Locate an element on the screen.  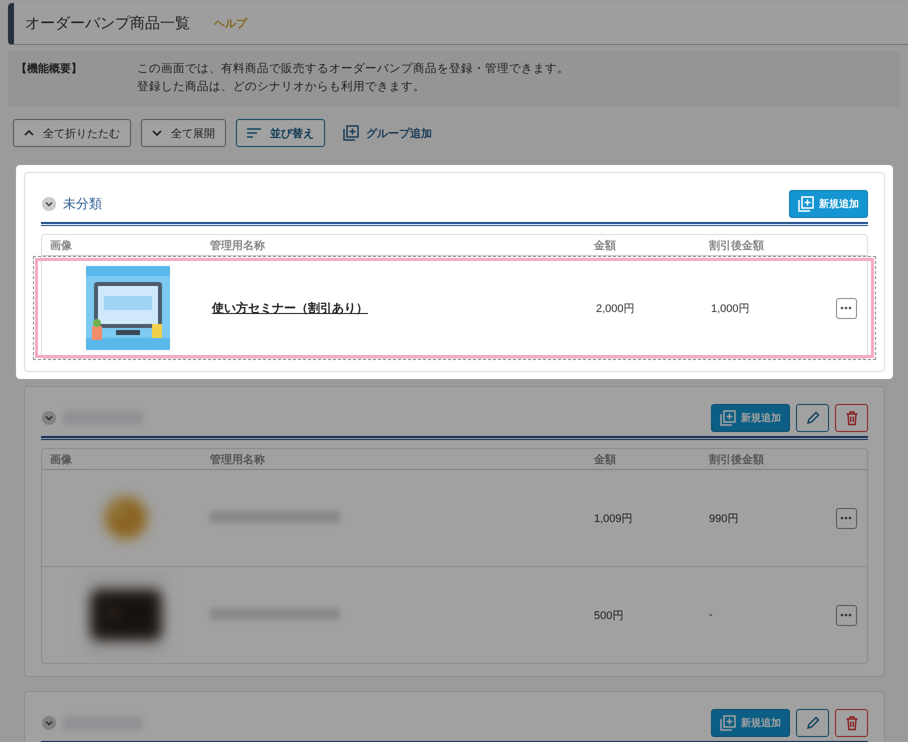
product-name-link: 使い方セミナー（割引あり） is located at coordinates (290, 307).